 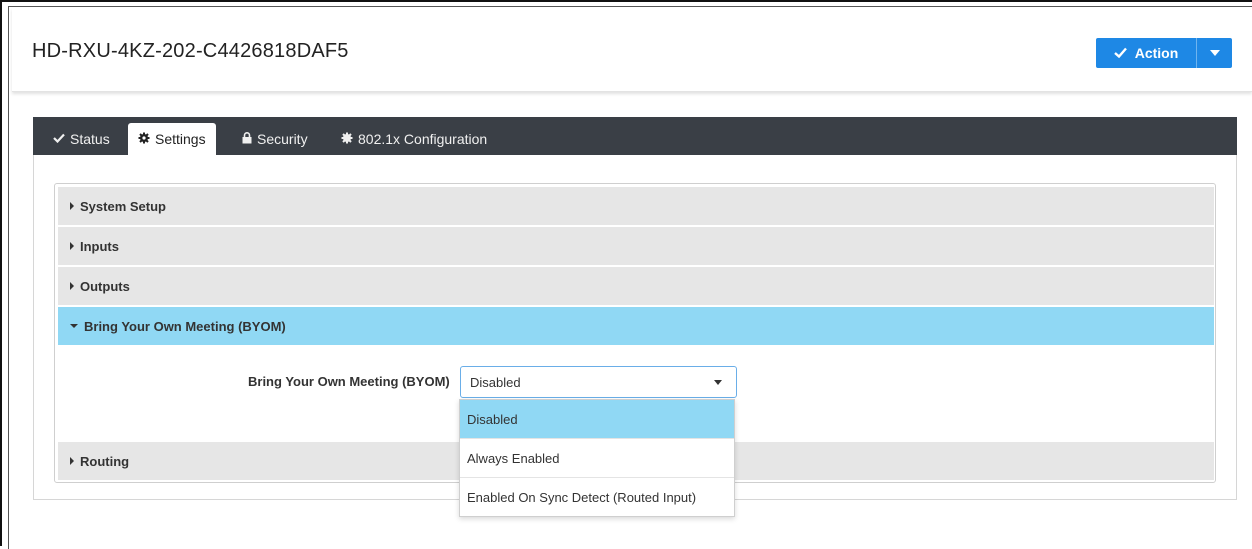 I want to click on byom-select-value: Disabled, so click(x=495, y=382).